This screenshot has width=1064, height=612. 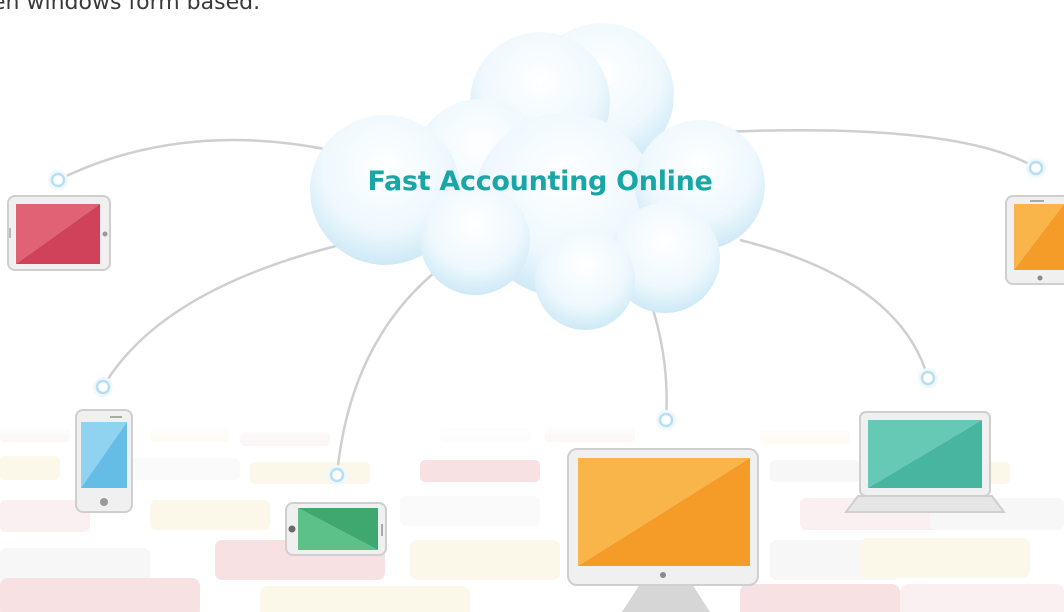 What do you see at coordinates (104, 461) in the screenshot?
I see `phone-blue-icon` at bounding box center [104, 461].